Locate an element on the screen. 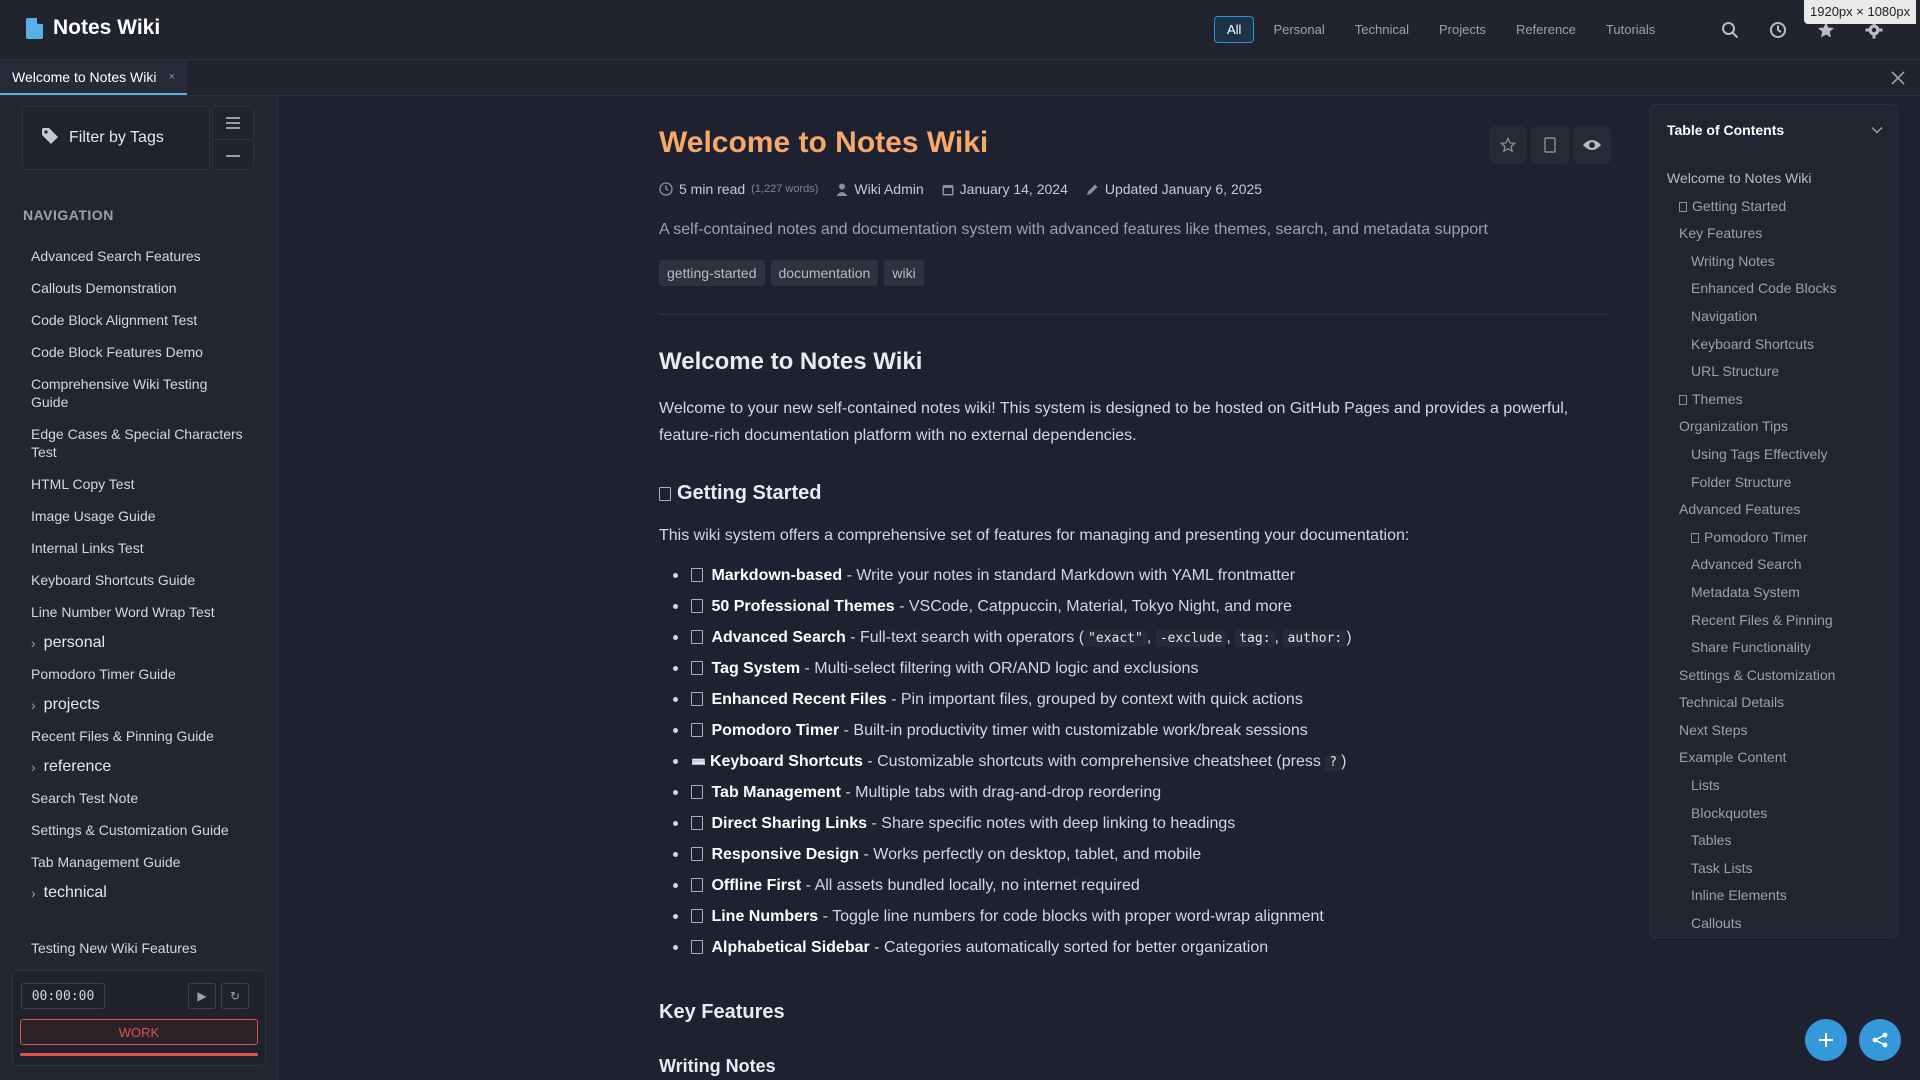  toc-label: Advanced Search is located at coordinates (1746, 564).